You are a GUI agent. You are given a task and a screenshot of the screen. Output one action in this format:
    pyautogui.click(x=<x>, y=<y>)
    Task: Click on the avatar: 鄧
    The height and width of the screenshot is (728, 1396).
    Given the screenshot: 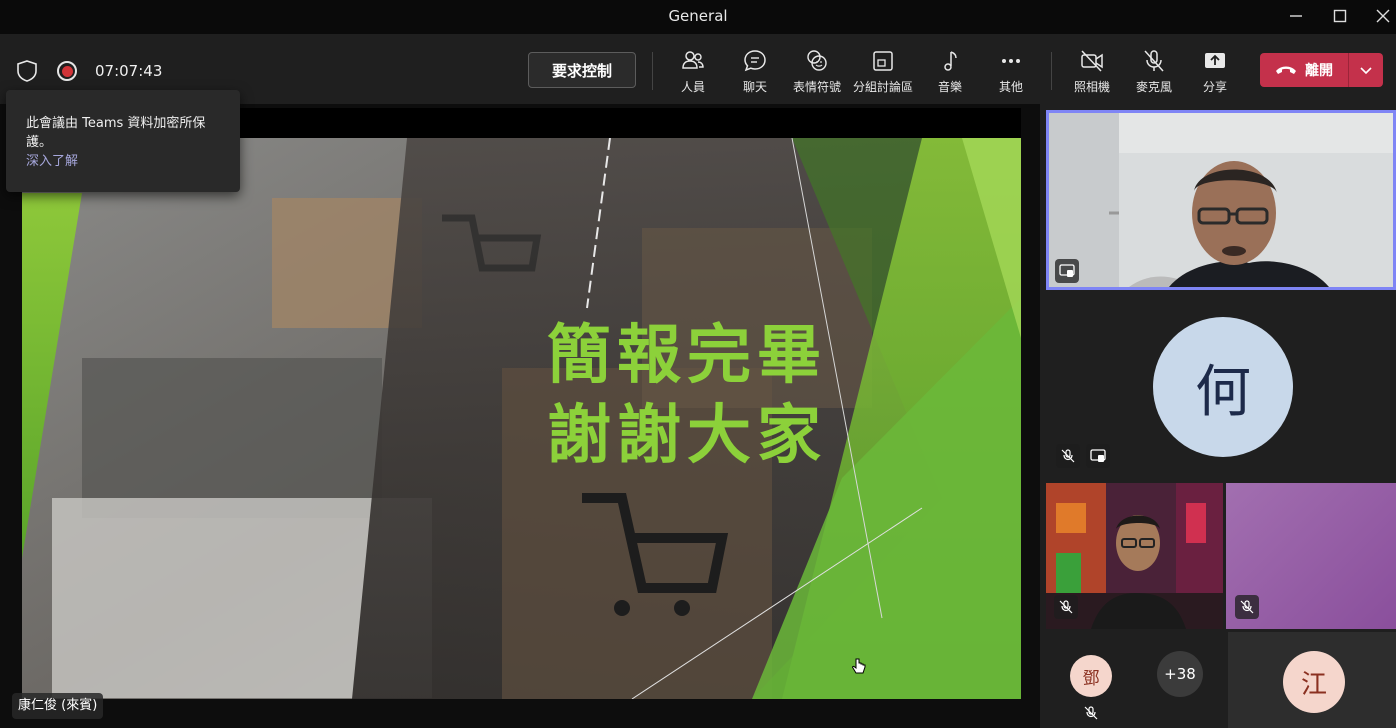 What is the action you would take?
    pyautogui.click(x=1091, y=676)
    